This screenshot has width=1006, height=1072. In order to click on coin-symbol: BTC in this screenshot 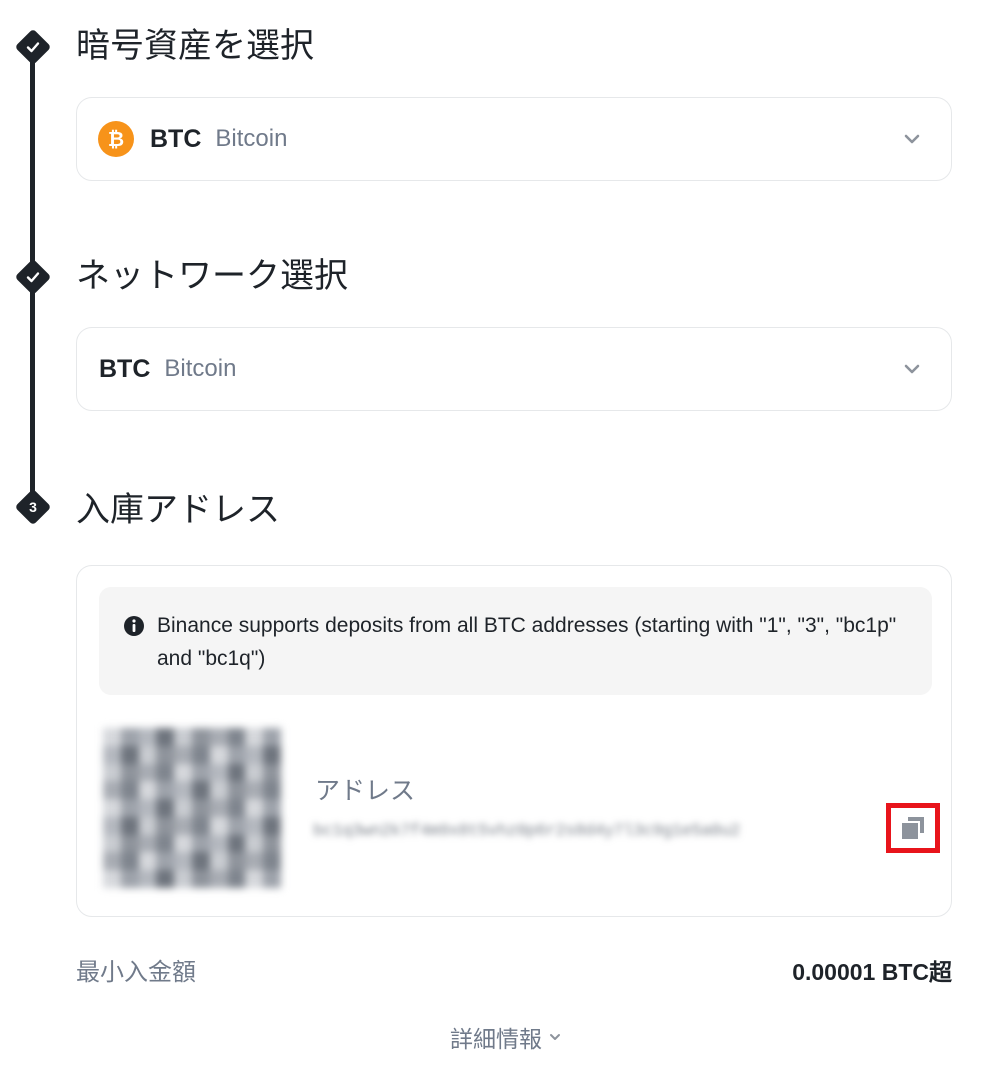, I will do `click(176, 138)`.